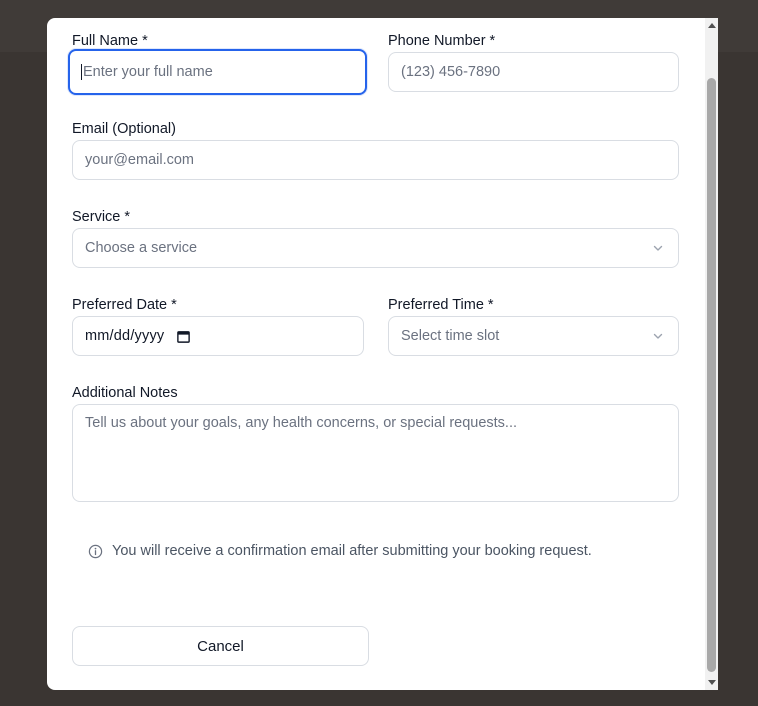 The image size is (758, 706). I want to click on phone-label: Phone Number *, so click(442, 41).